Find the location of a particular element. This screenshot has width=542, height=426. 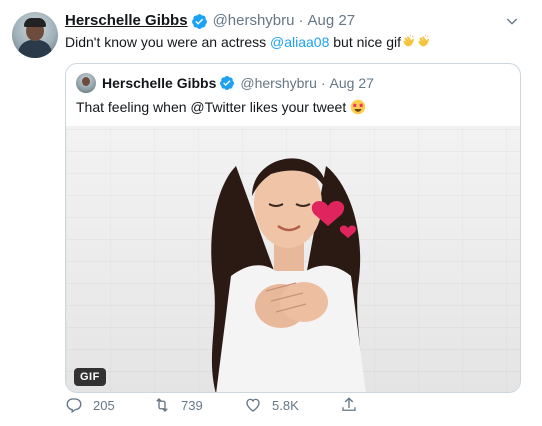

quoted-tweet-header: Herschelle Gibbs @hershybru · Aug 27 is located at coordinates (293, 83).